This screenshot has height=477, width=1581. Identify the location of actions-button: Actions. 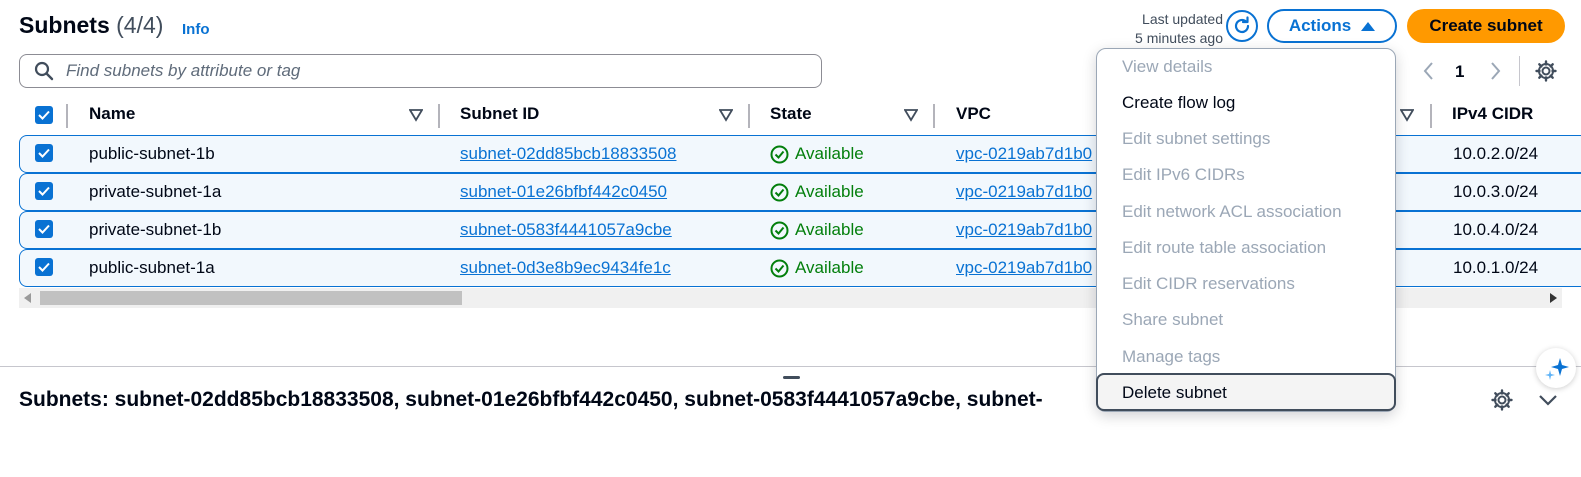
(1332, 26).